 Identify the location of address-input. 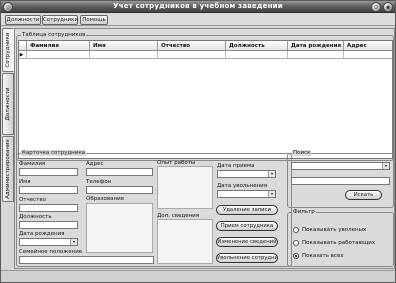
(119, 172).